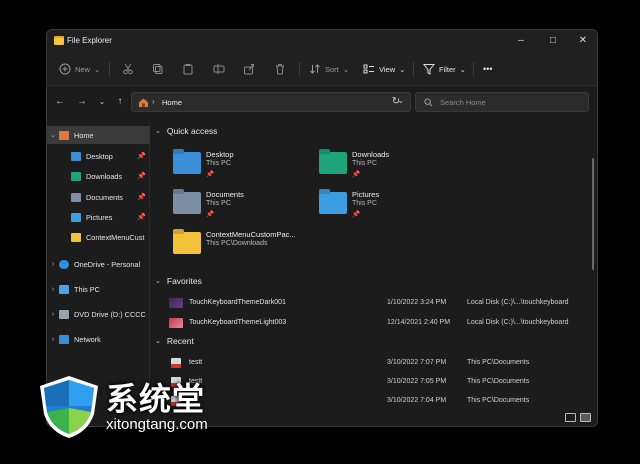 Image resolution: width=640 pixels, height=464 pixels. Describe the element at coordinates (394, 166) in the screenshot. I see `quick-access-tile-downloads: Downloads This PC 📌` at that location.